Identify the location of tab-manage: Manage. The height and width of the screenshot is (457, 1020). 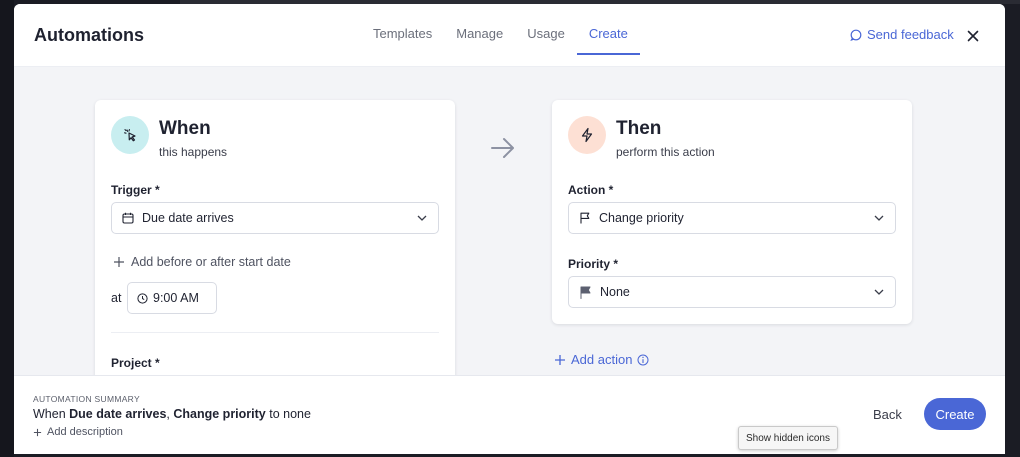
(479, 35).